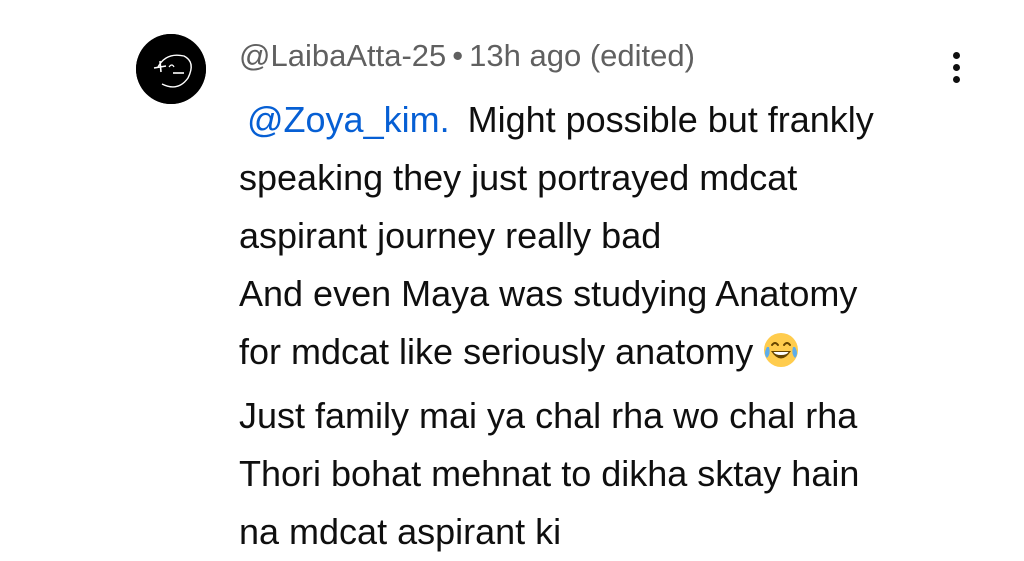 The height and width of the screenshot is (561, 1024). I want to click on more-options-button, so click(956, 67).